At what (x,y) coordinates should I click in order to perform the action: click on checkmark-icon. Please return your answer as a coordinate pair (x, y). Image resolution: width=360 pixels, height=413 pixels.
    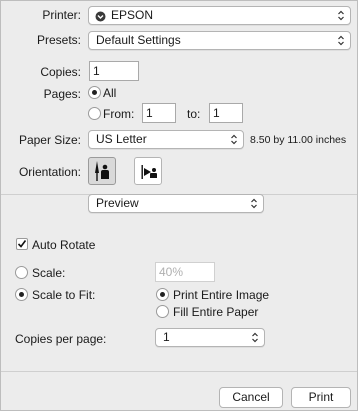
    Looking at the image, I should click on (22, 244).